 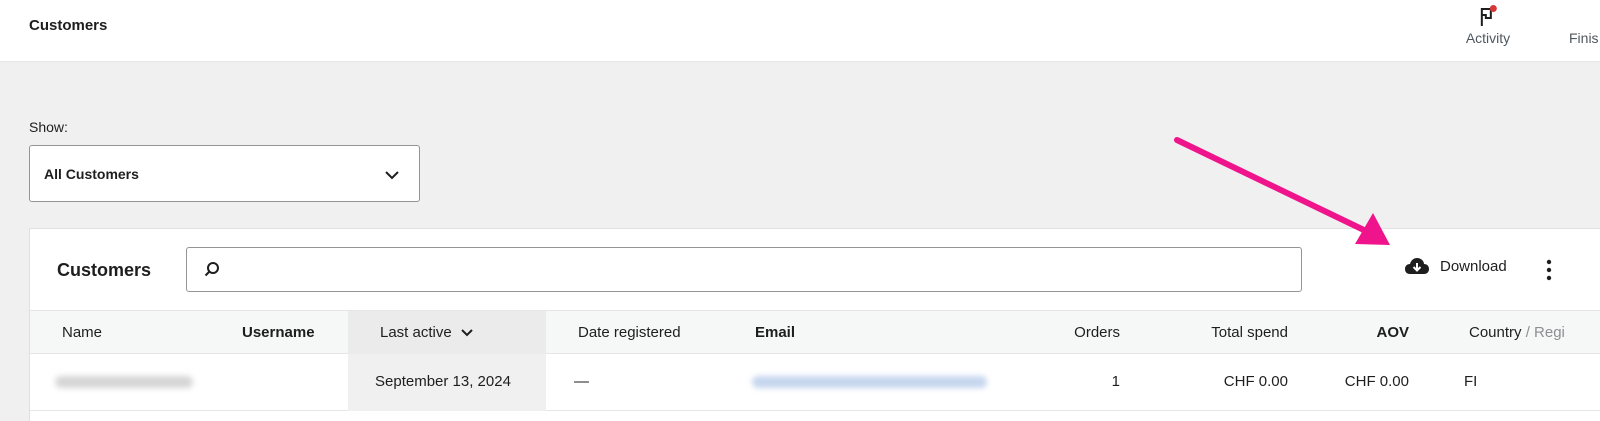 I want to click on download-button: Download, so click(x=1455, y=266).